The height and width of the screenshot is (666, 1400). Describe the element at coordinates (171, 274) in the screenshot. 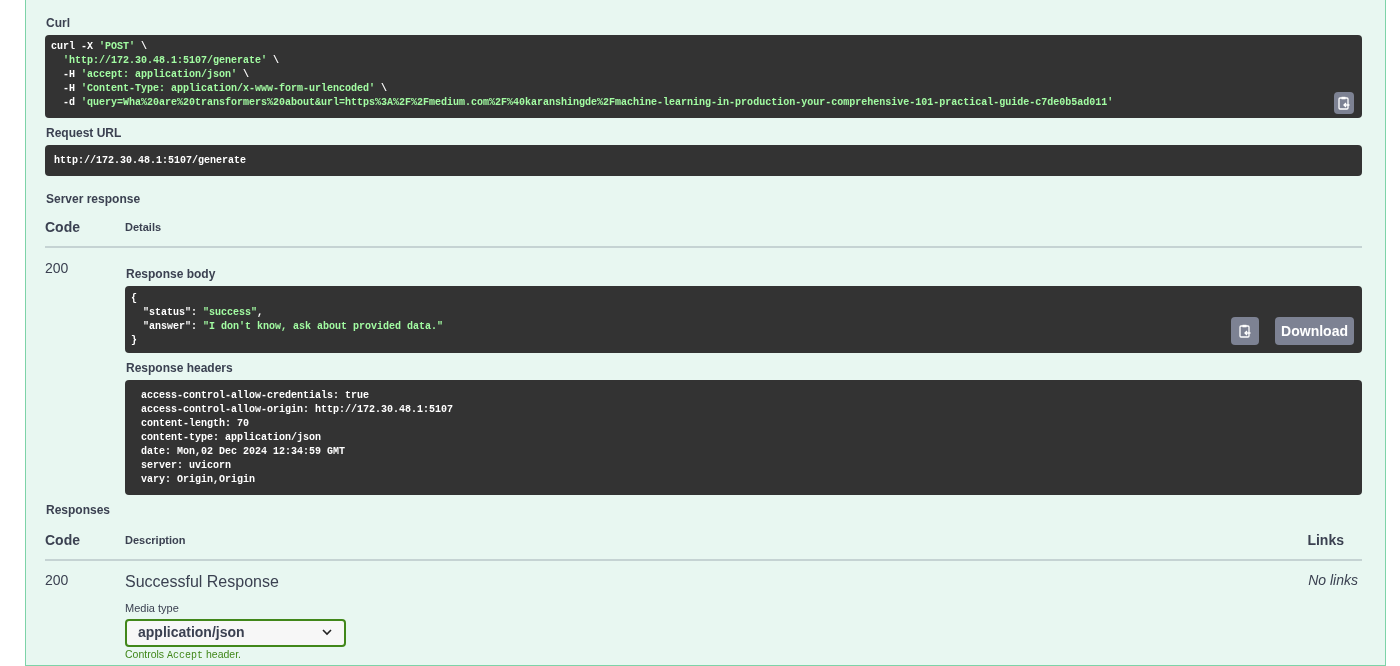

I see `section-label: Response body` at that location.